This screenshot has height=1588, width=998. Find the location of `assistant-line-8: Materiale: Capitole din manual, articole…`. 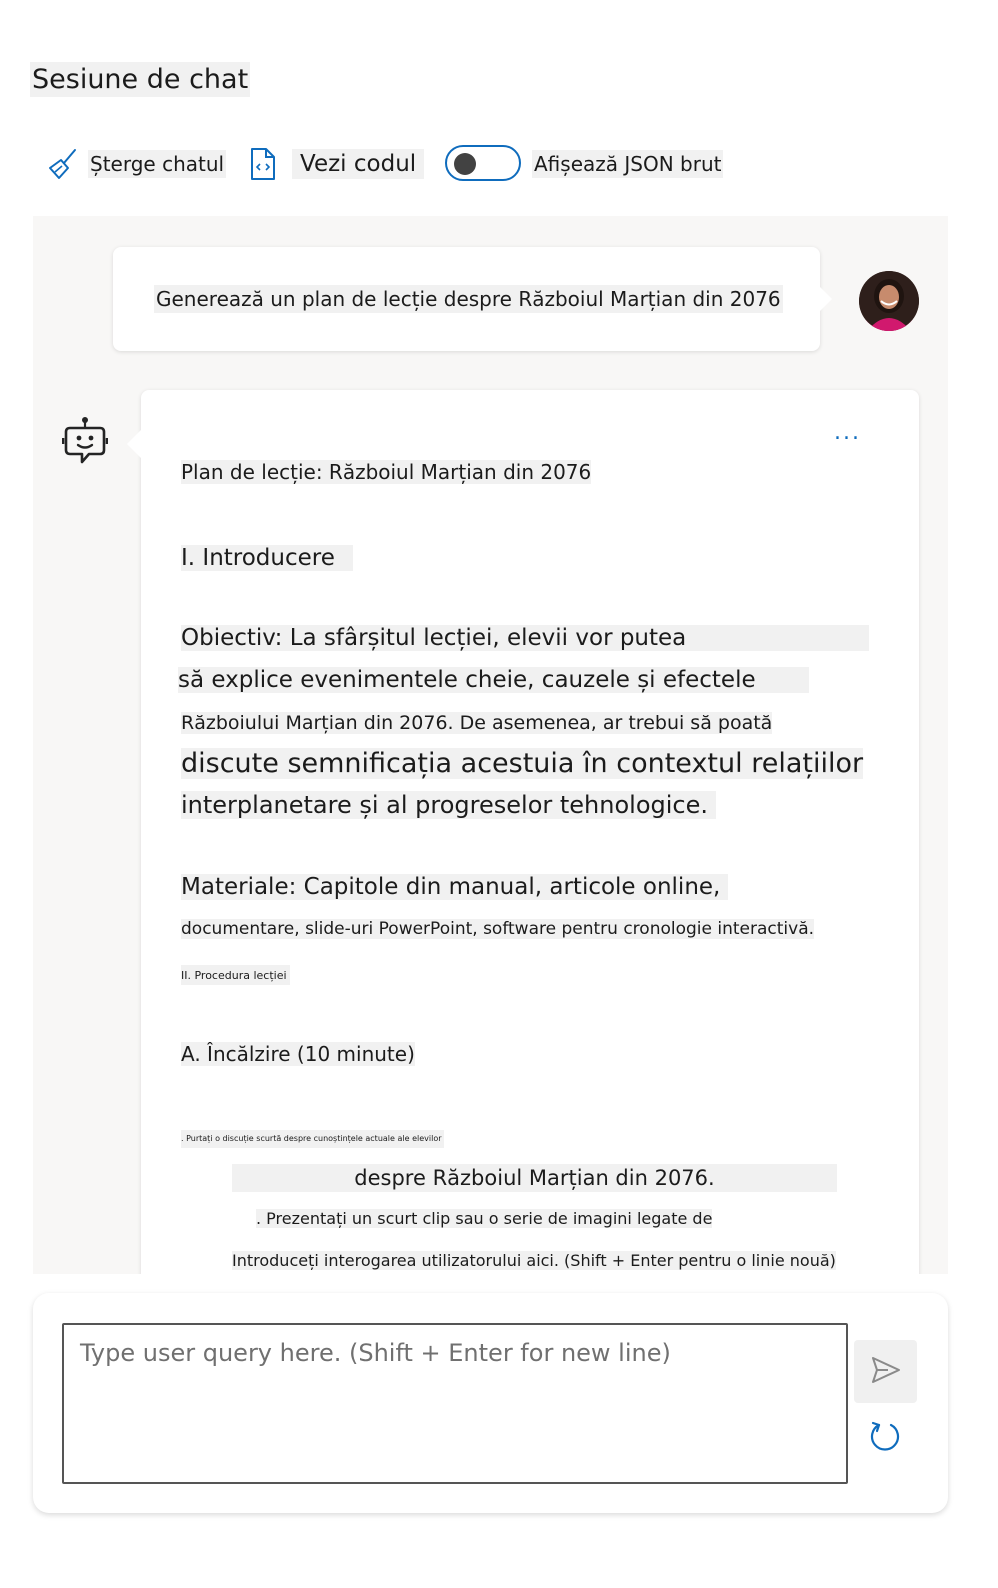

assistant-line-8: Materiale: Capitole din manual, articole… is located at coordinates (455, 887).